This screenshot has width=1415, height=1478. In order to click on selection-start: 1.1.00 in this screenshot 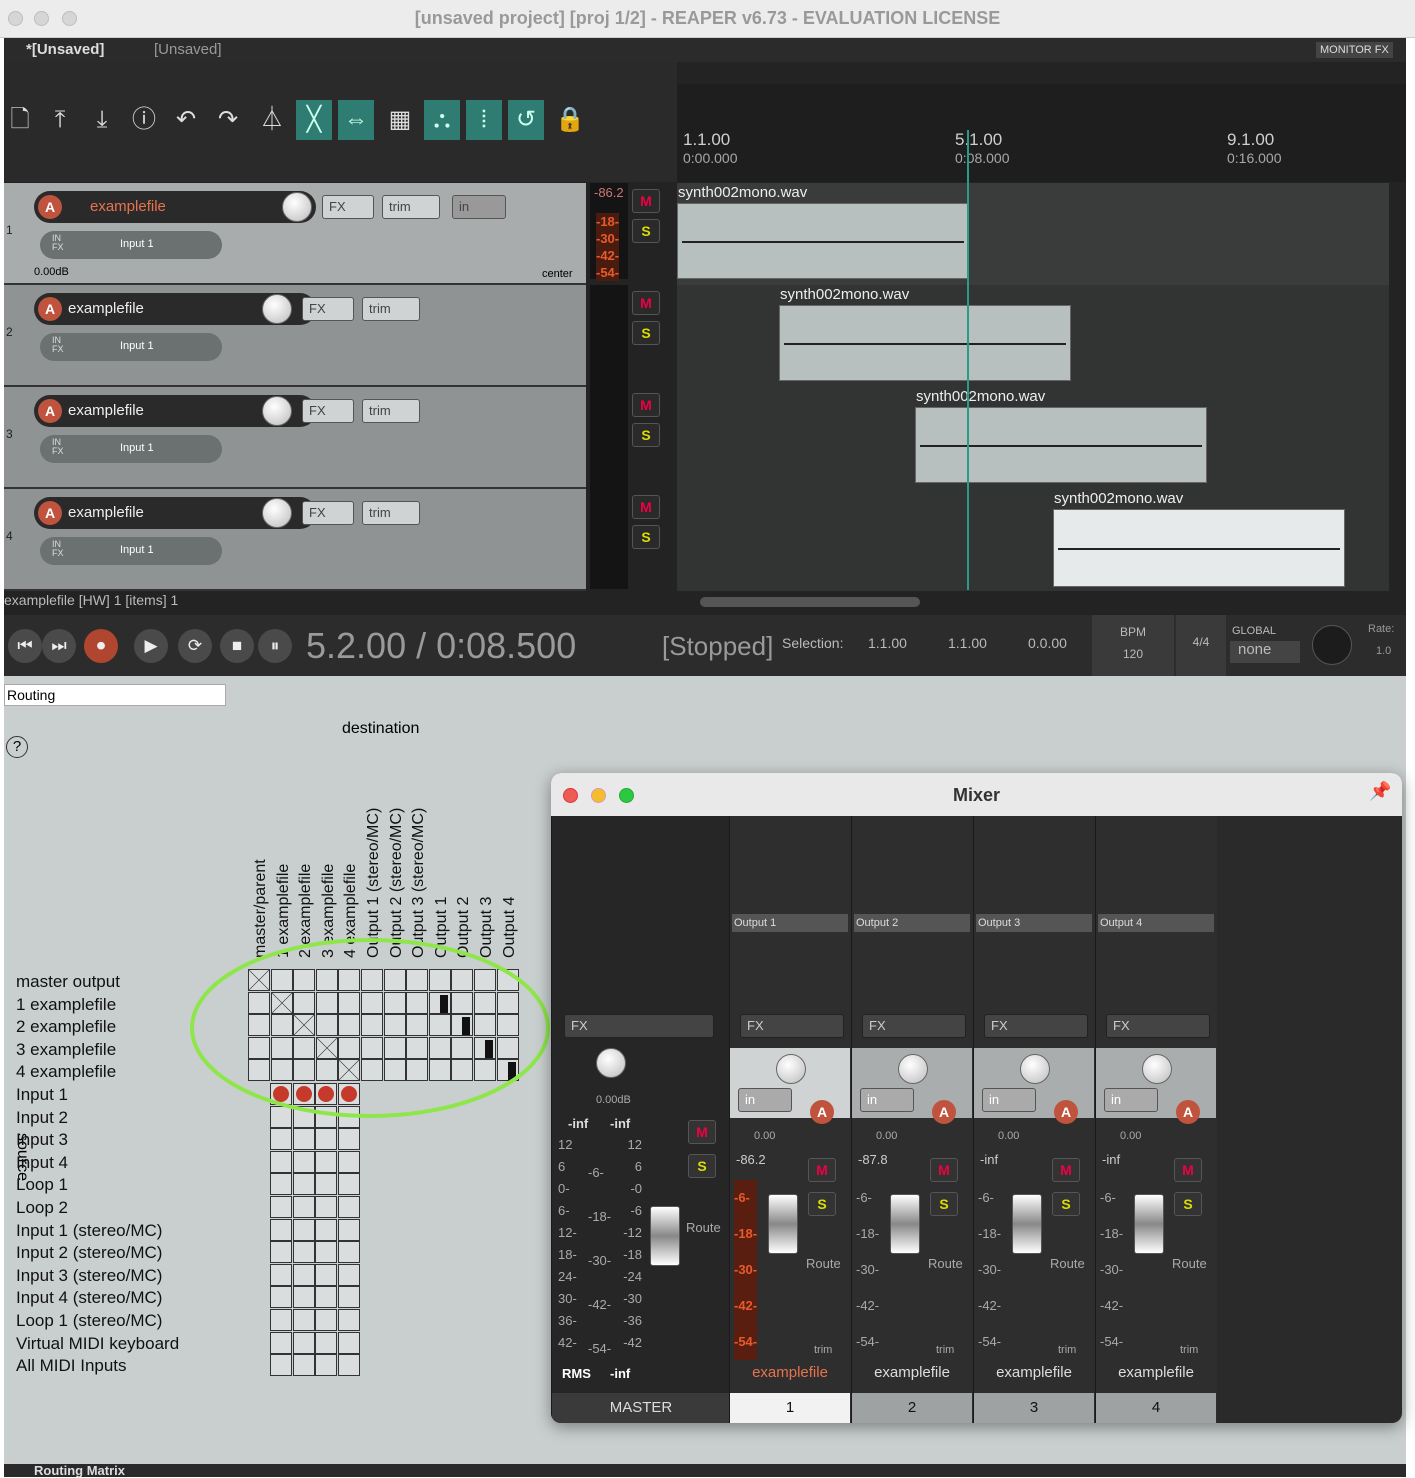, I will do `click(887, 643)`.